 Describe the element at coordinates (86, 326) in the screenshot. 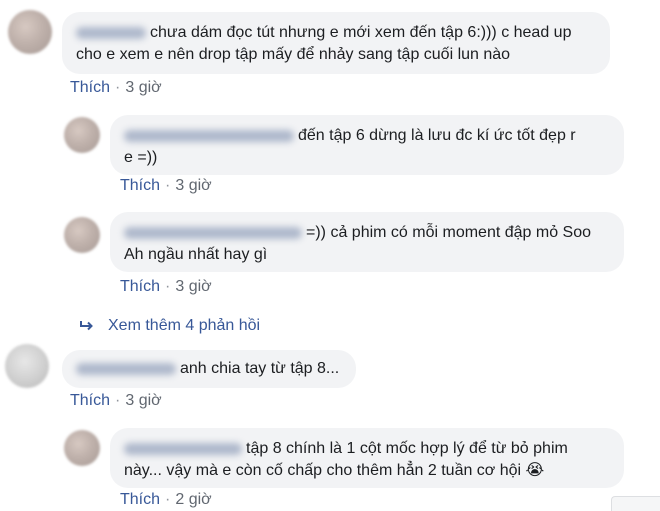

I see `reply-arrow-icon` at that location.